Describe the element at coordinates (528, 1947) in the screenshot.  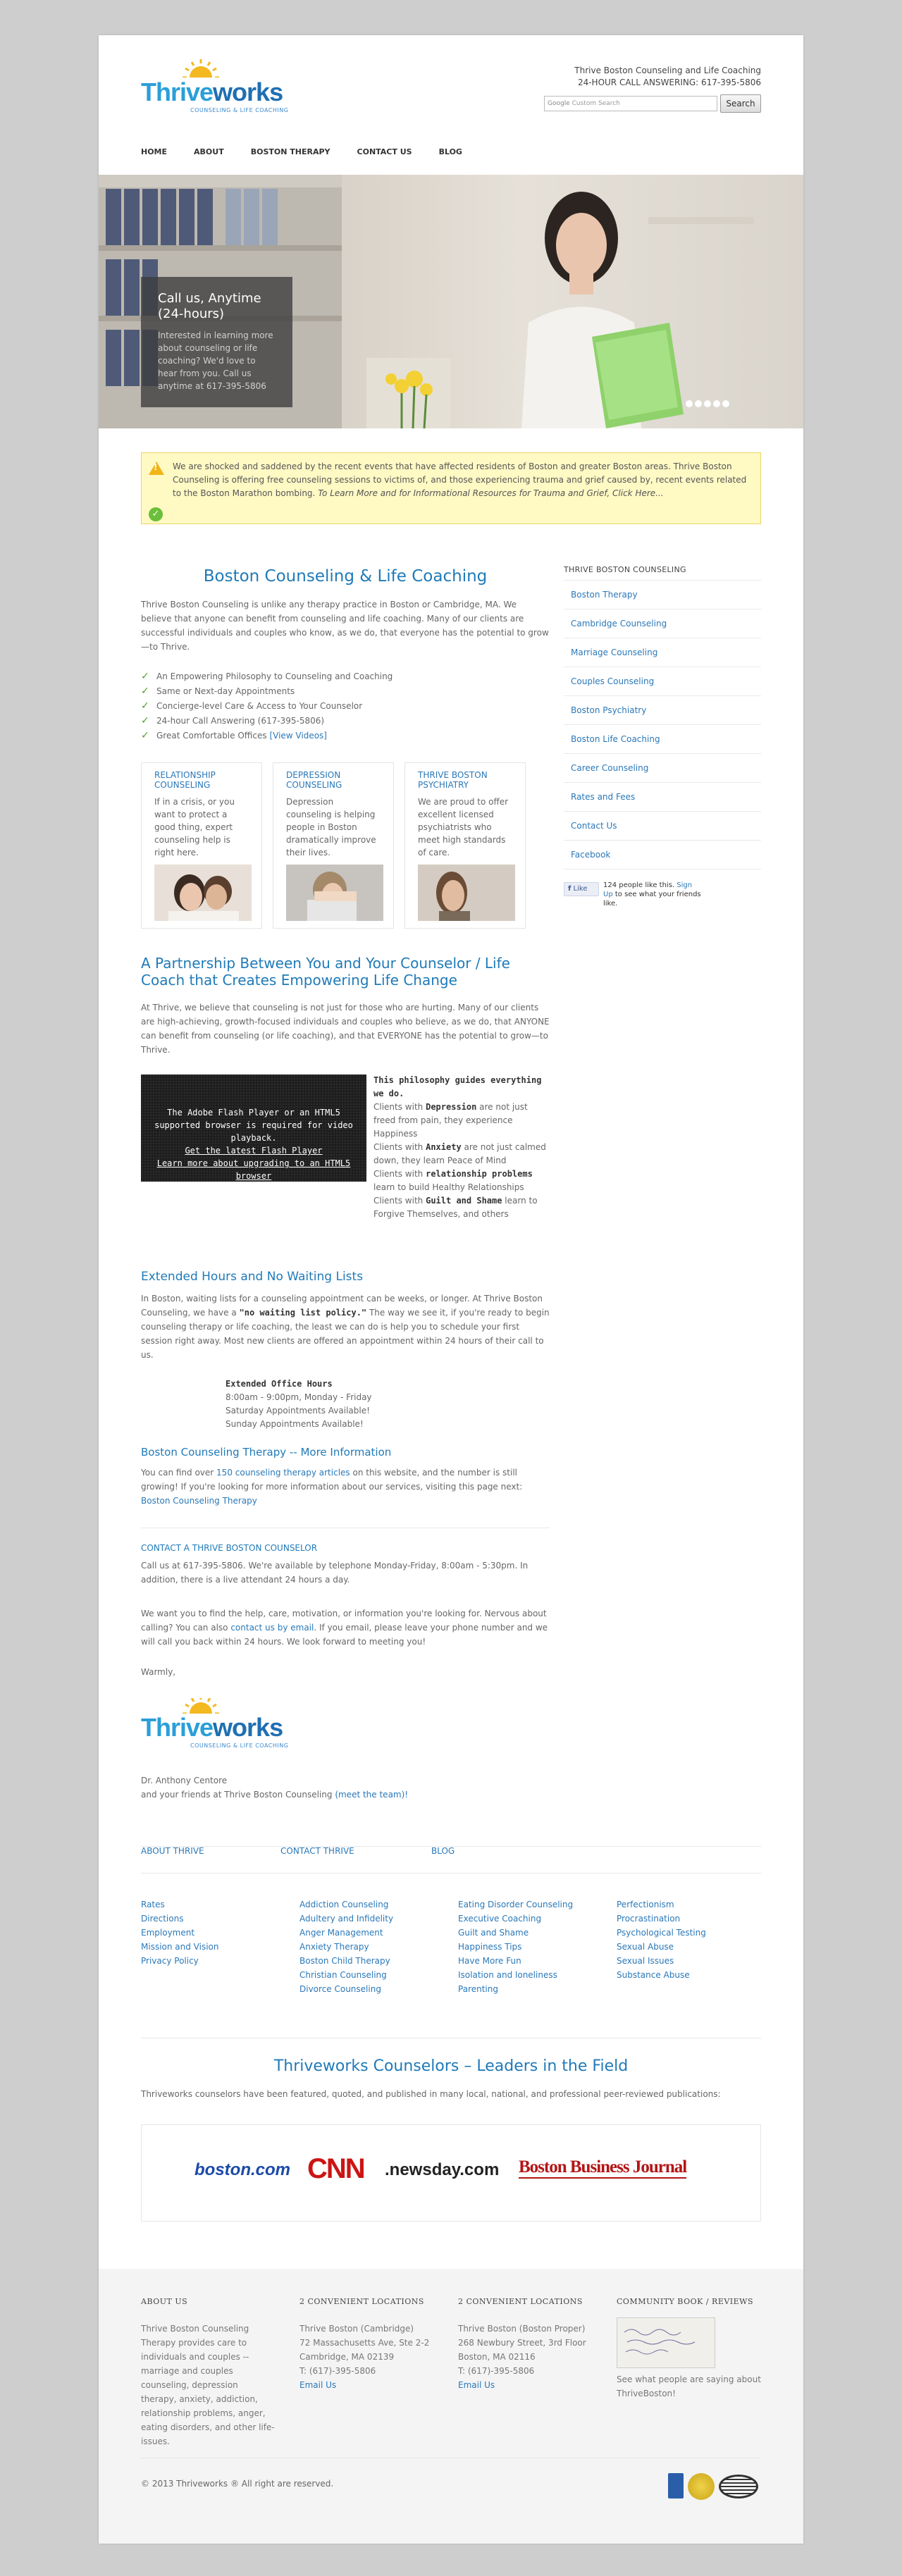
I see `footer-link: Happiness Tips` at that location.